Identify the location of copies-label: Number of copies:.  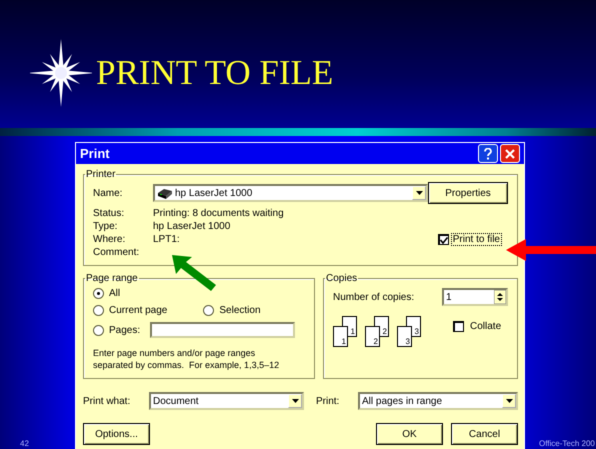
(373, 297).